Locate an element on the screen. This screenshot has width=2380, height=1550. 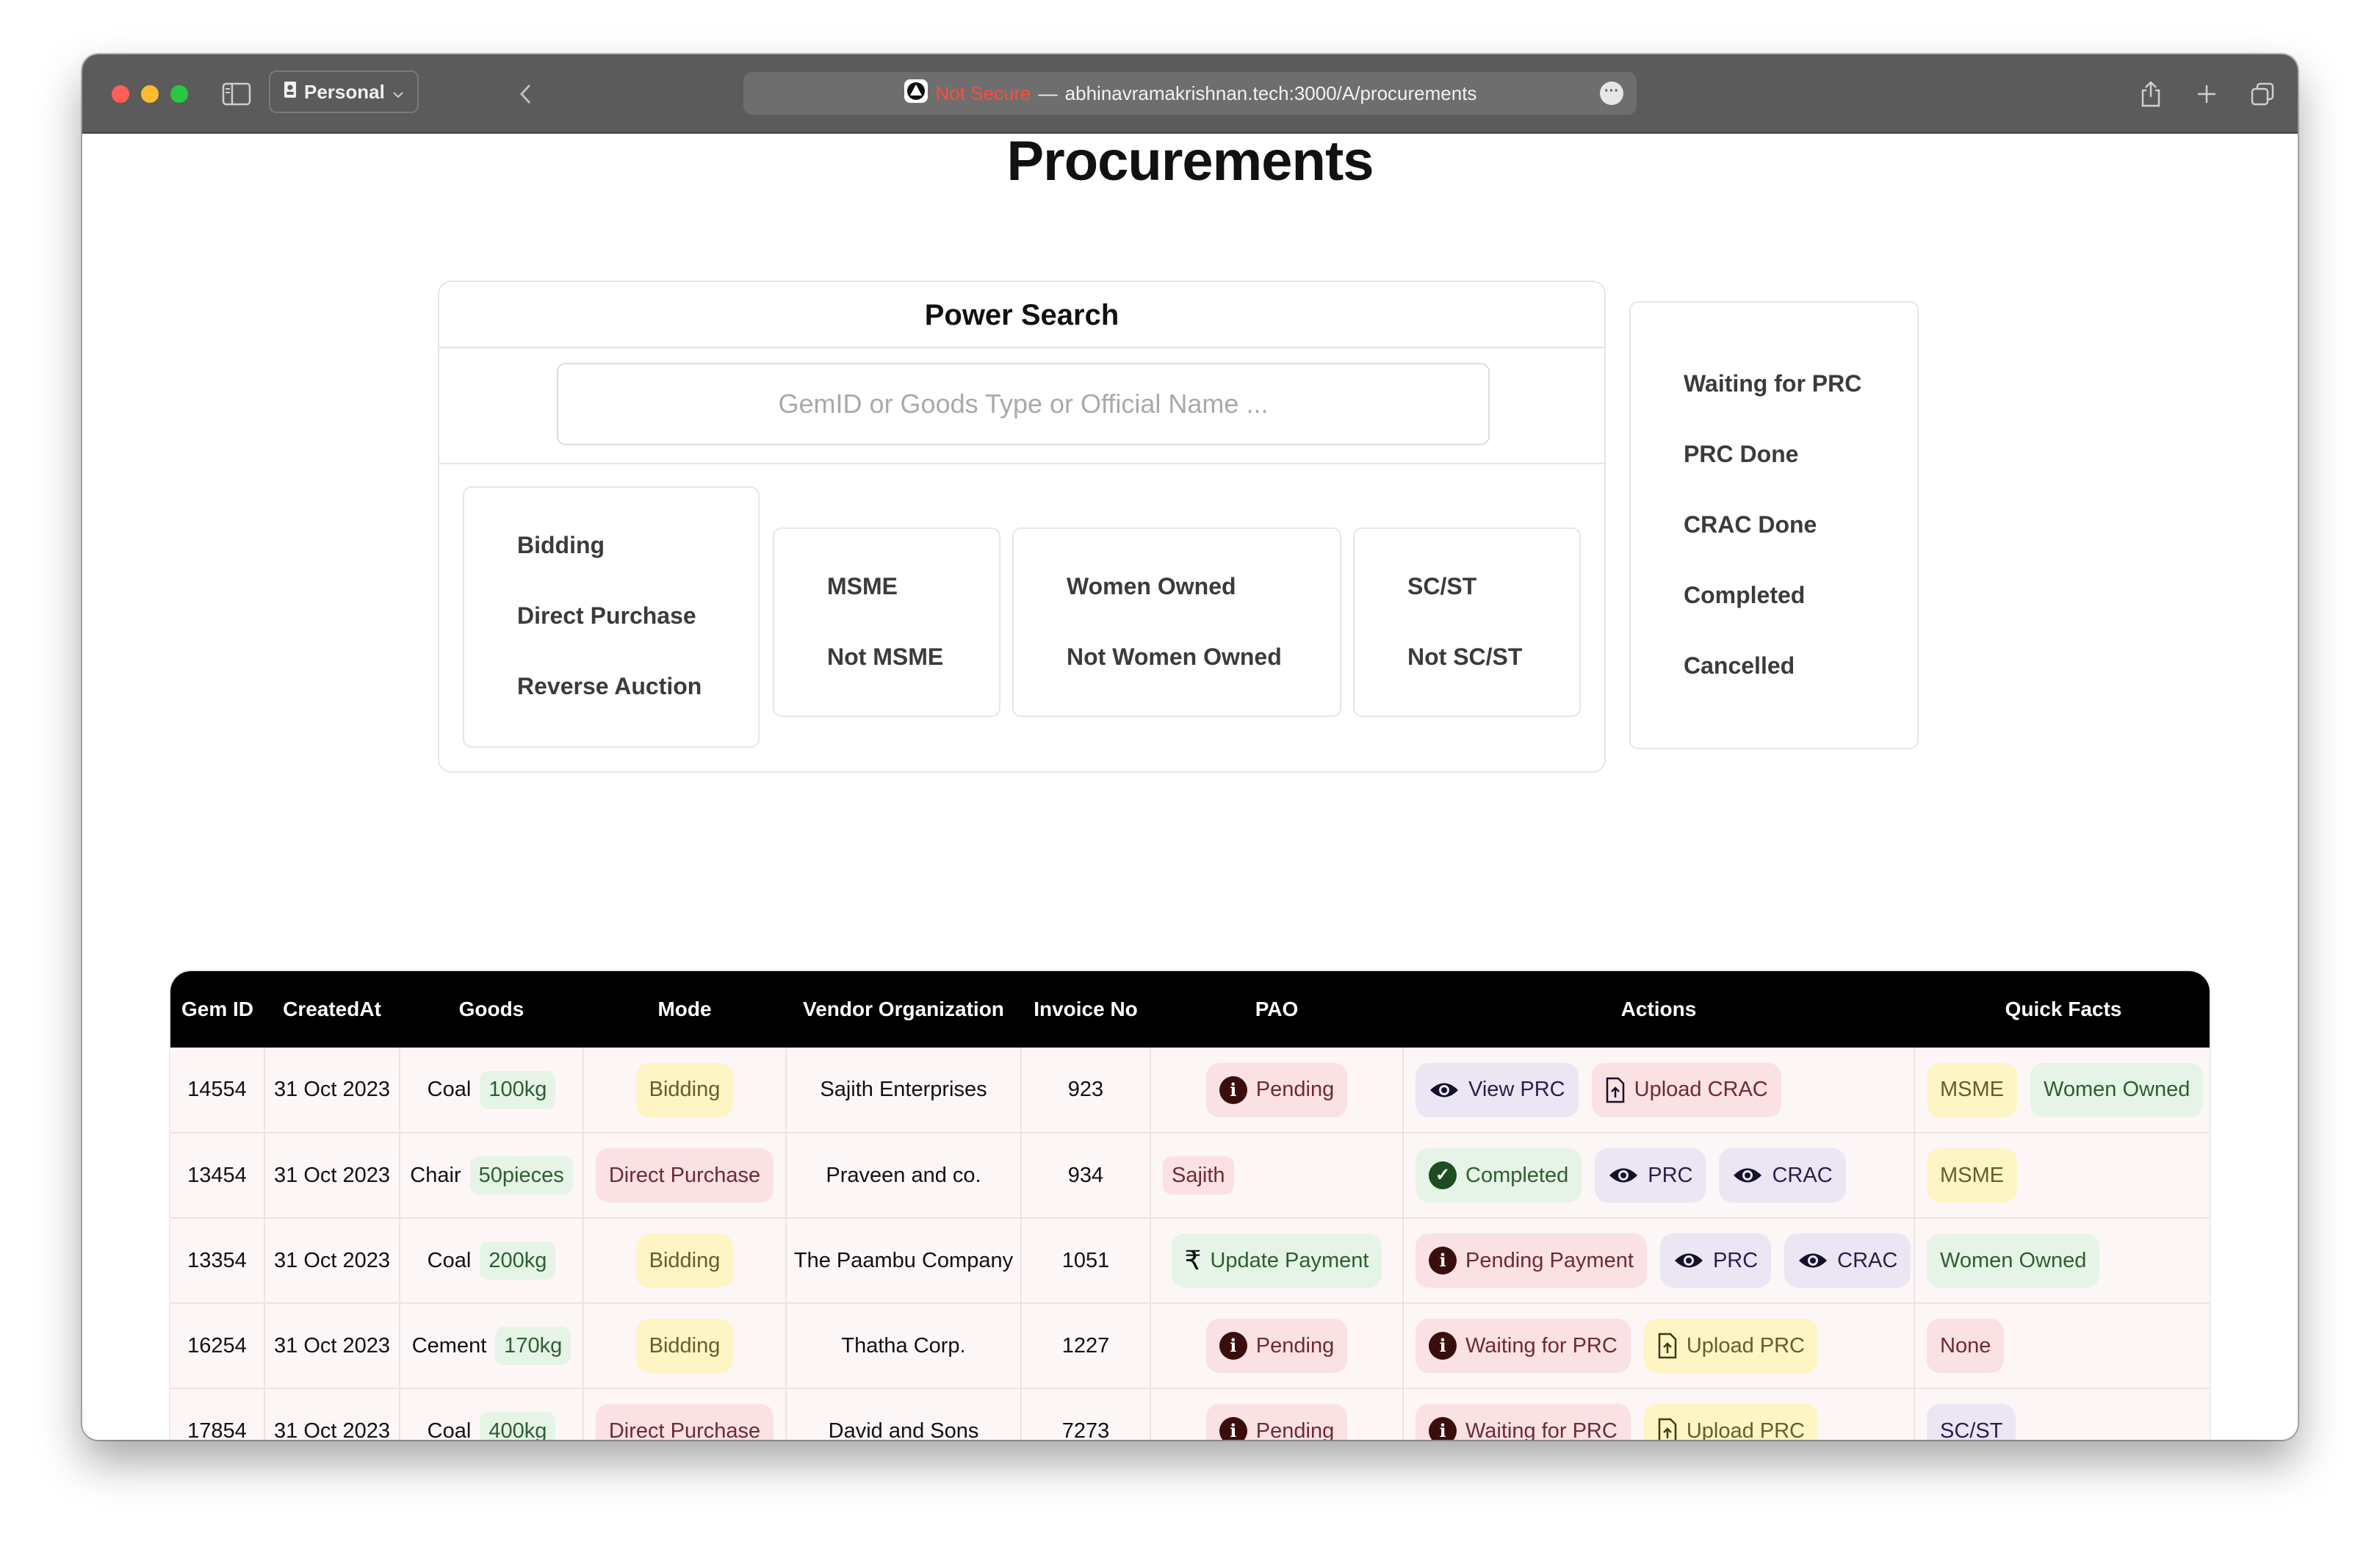
share-icon is located at coordinates (2151, 94).